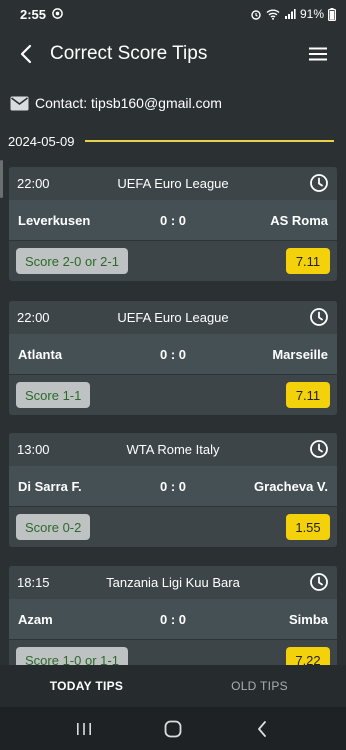 This screenshot has height=750, width=346. I want to click on away-team: Gracheva V., so click(291, 486).